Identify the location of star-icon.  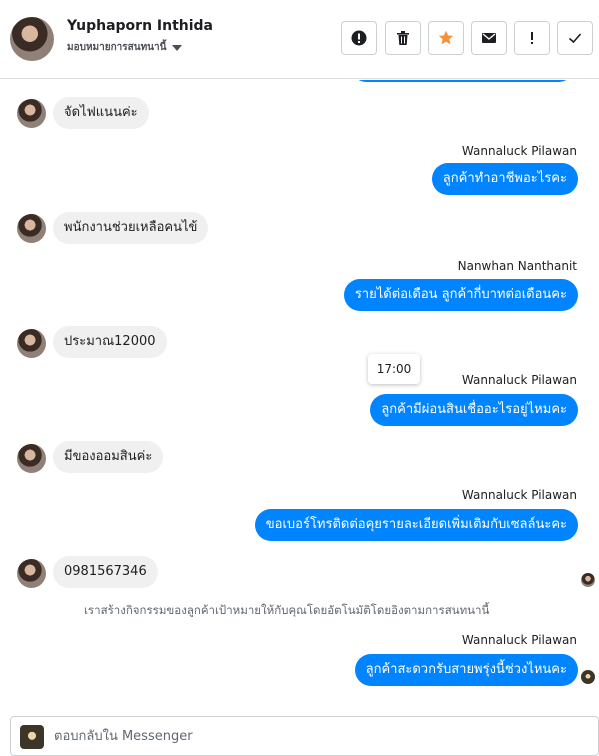
(446, 37).